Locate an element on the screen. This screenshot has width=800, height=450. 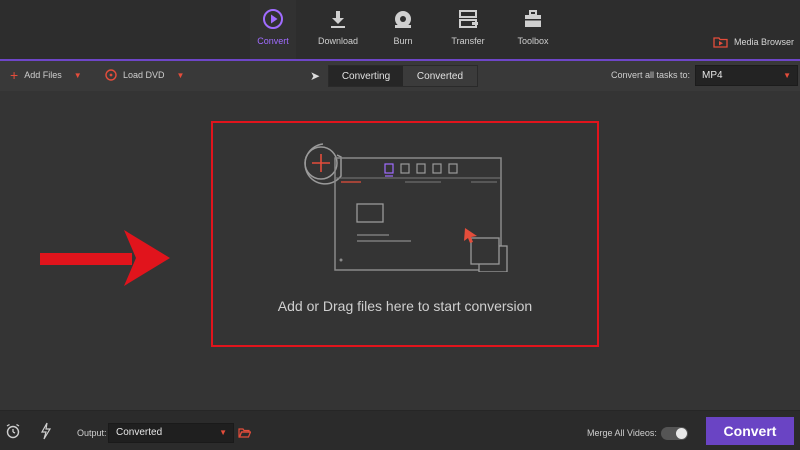
output-label: Output: is located at coordinates (92, 433).